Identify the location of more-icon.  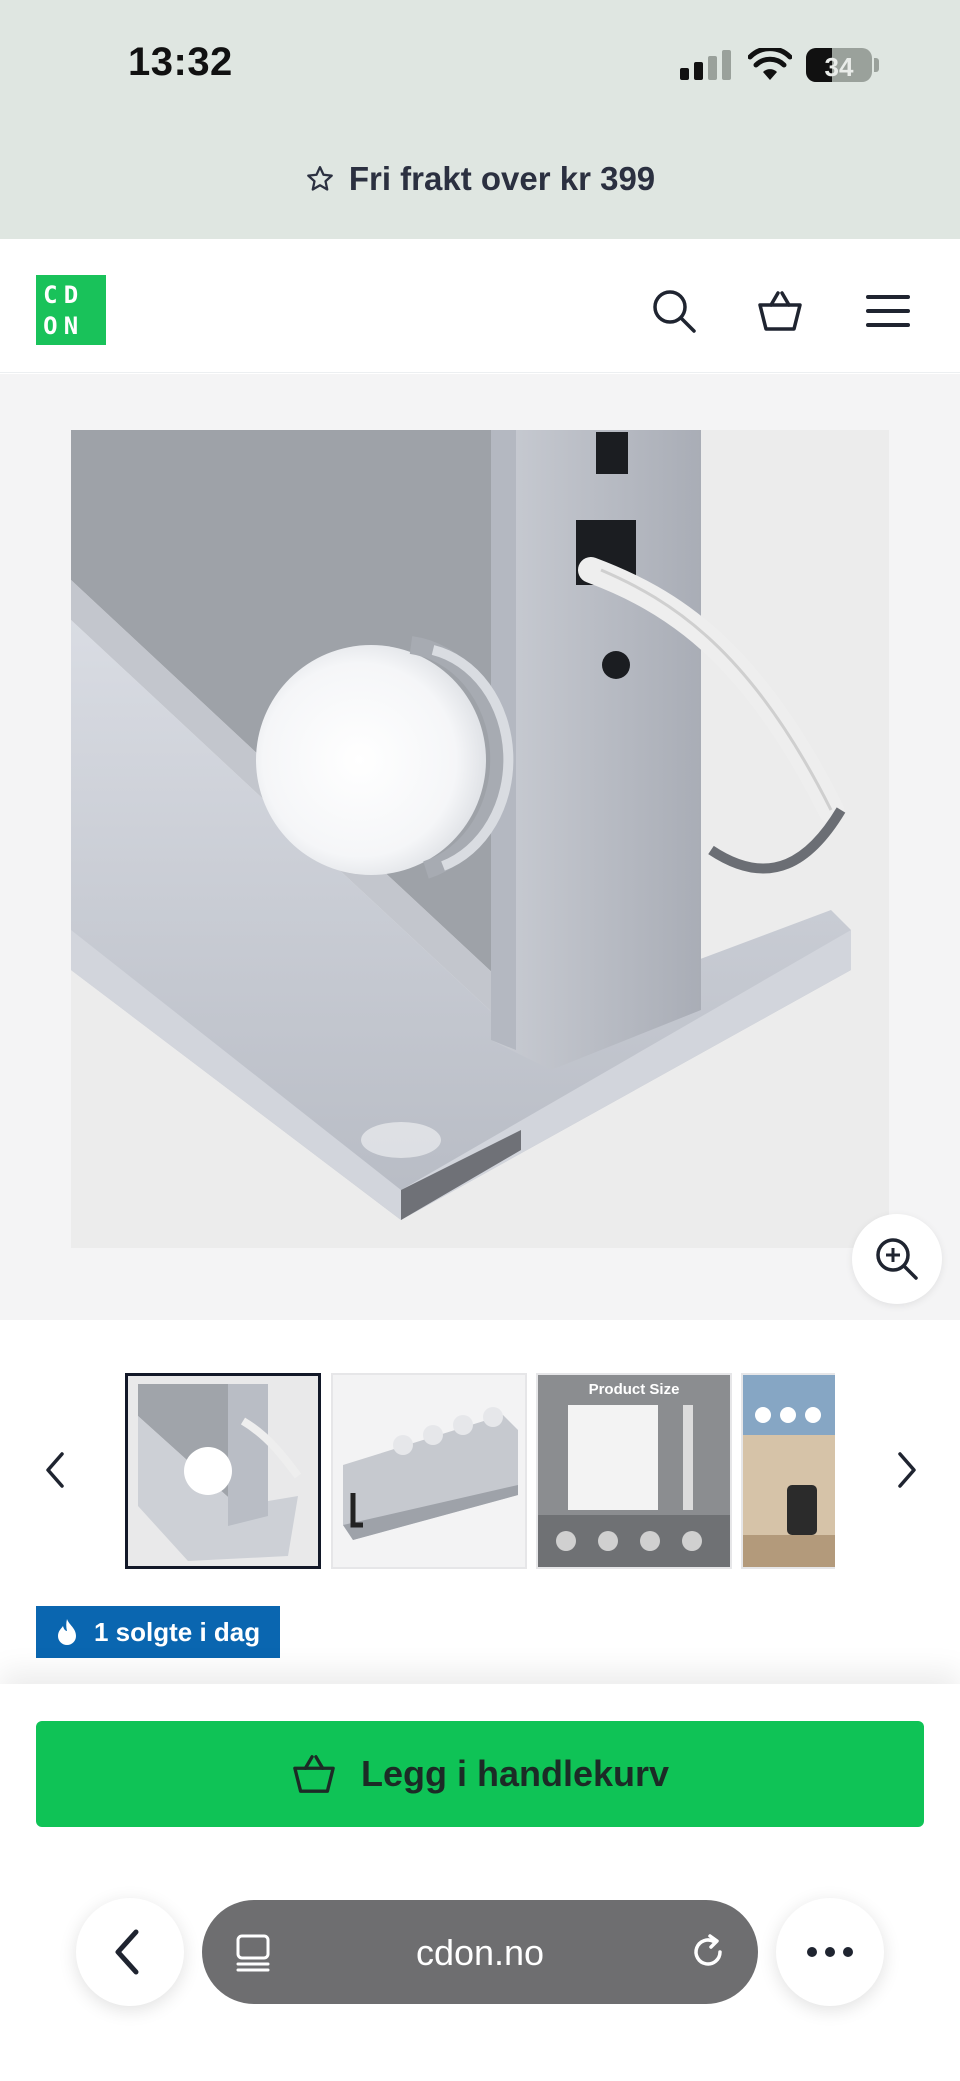
(830, 1952).